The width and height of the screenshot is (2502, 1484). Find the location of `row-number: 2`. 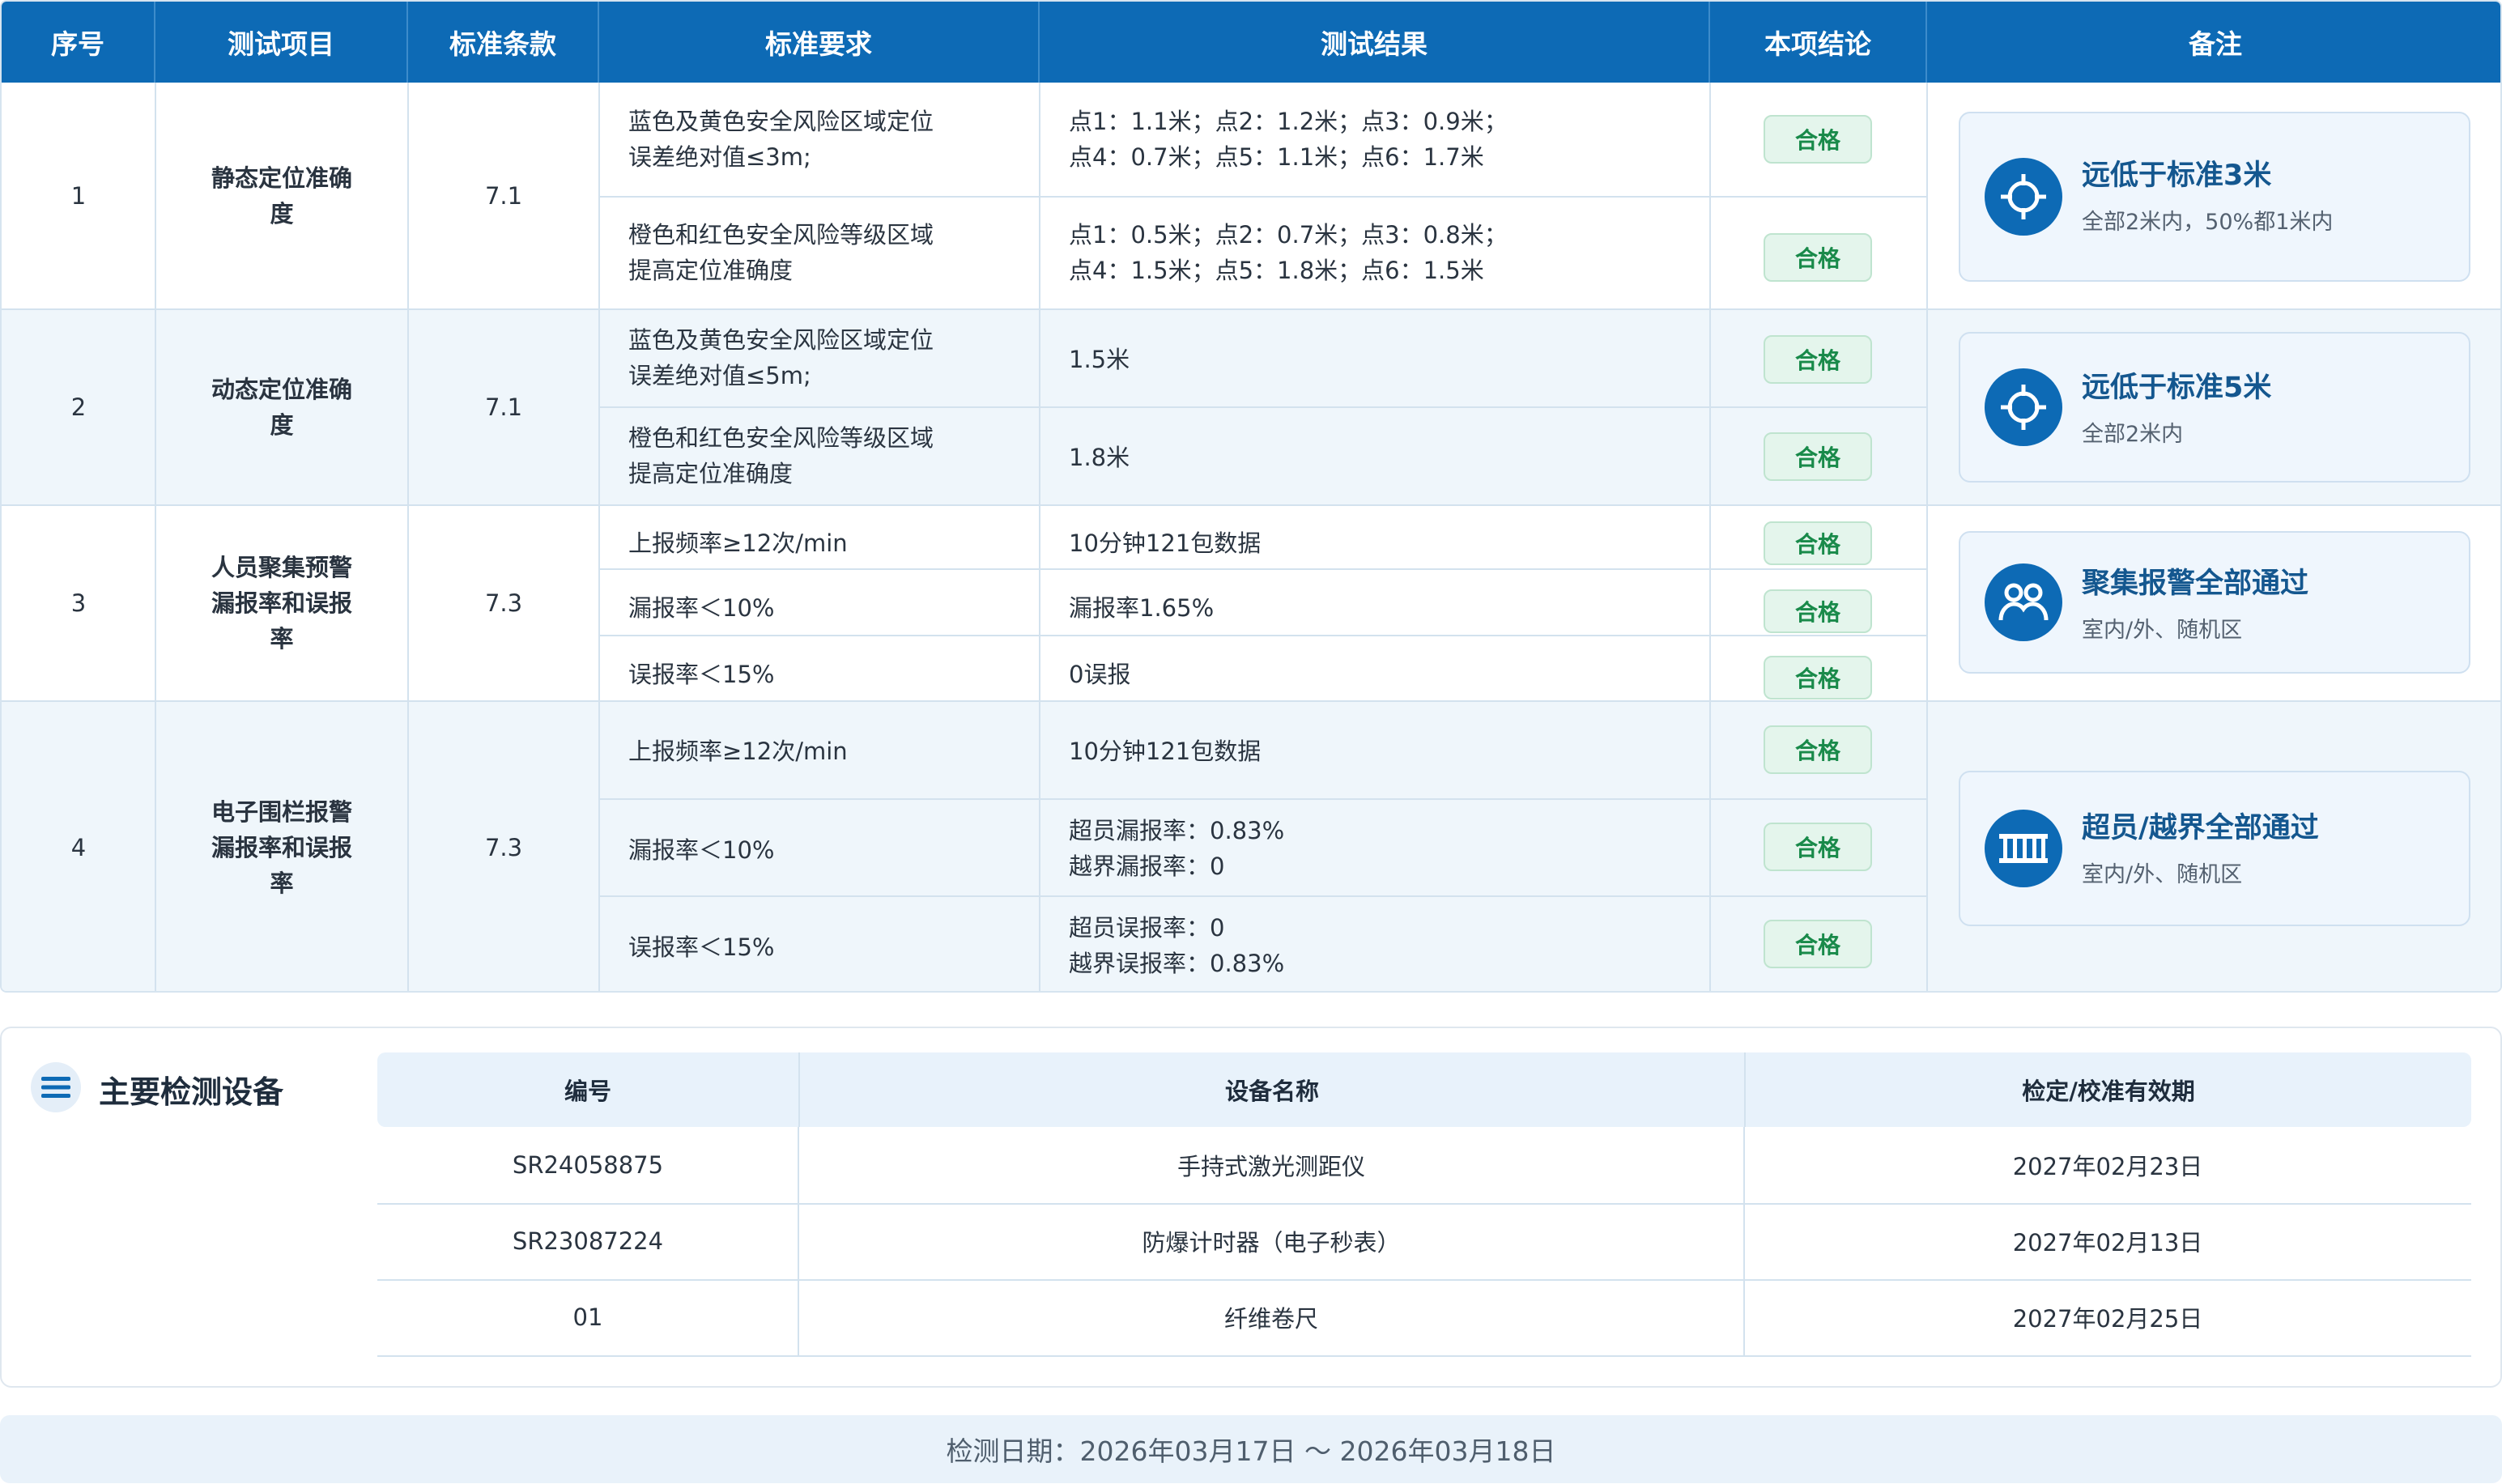

row-number: 2 is located at coordinates (79, 407).